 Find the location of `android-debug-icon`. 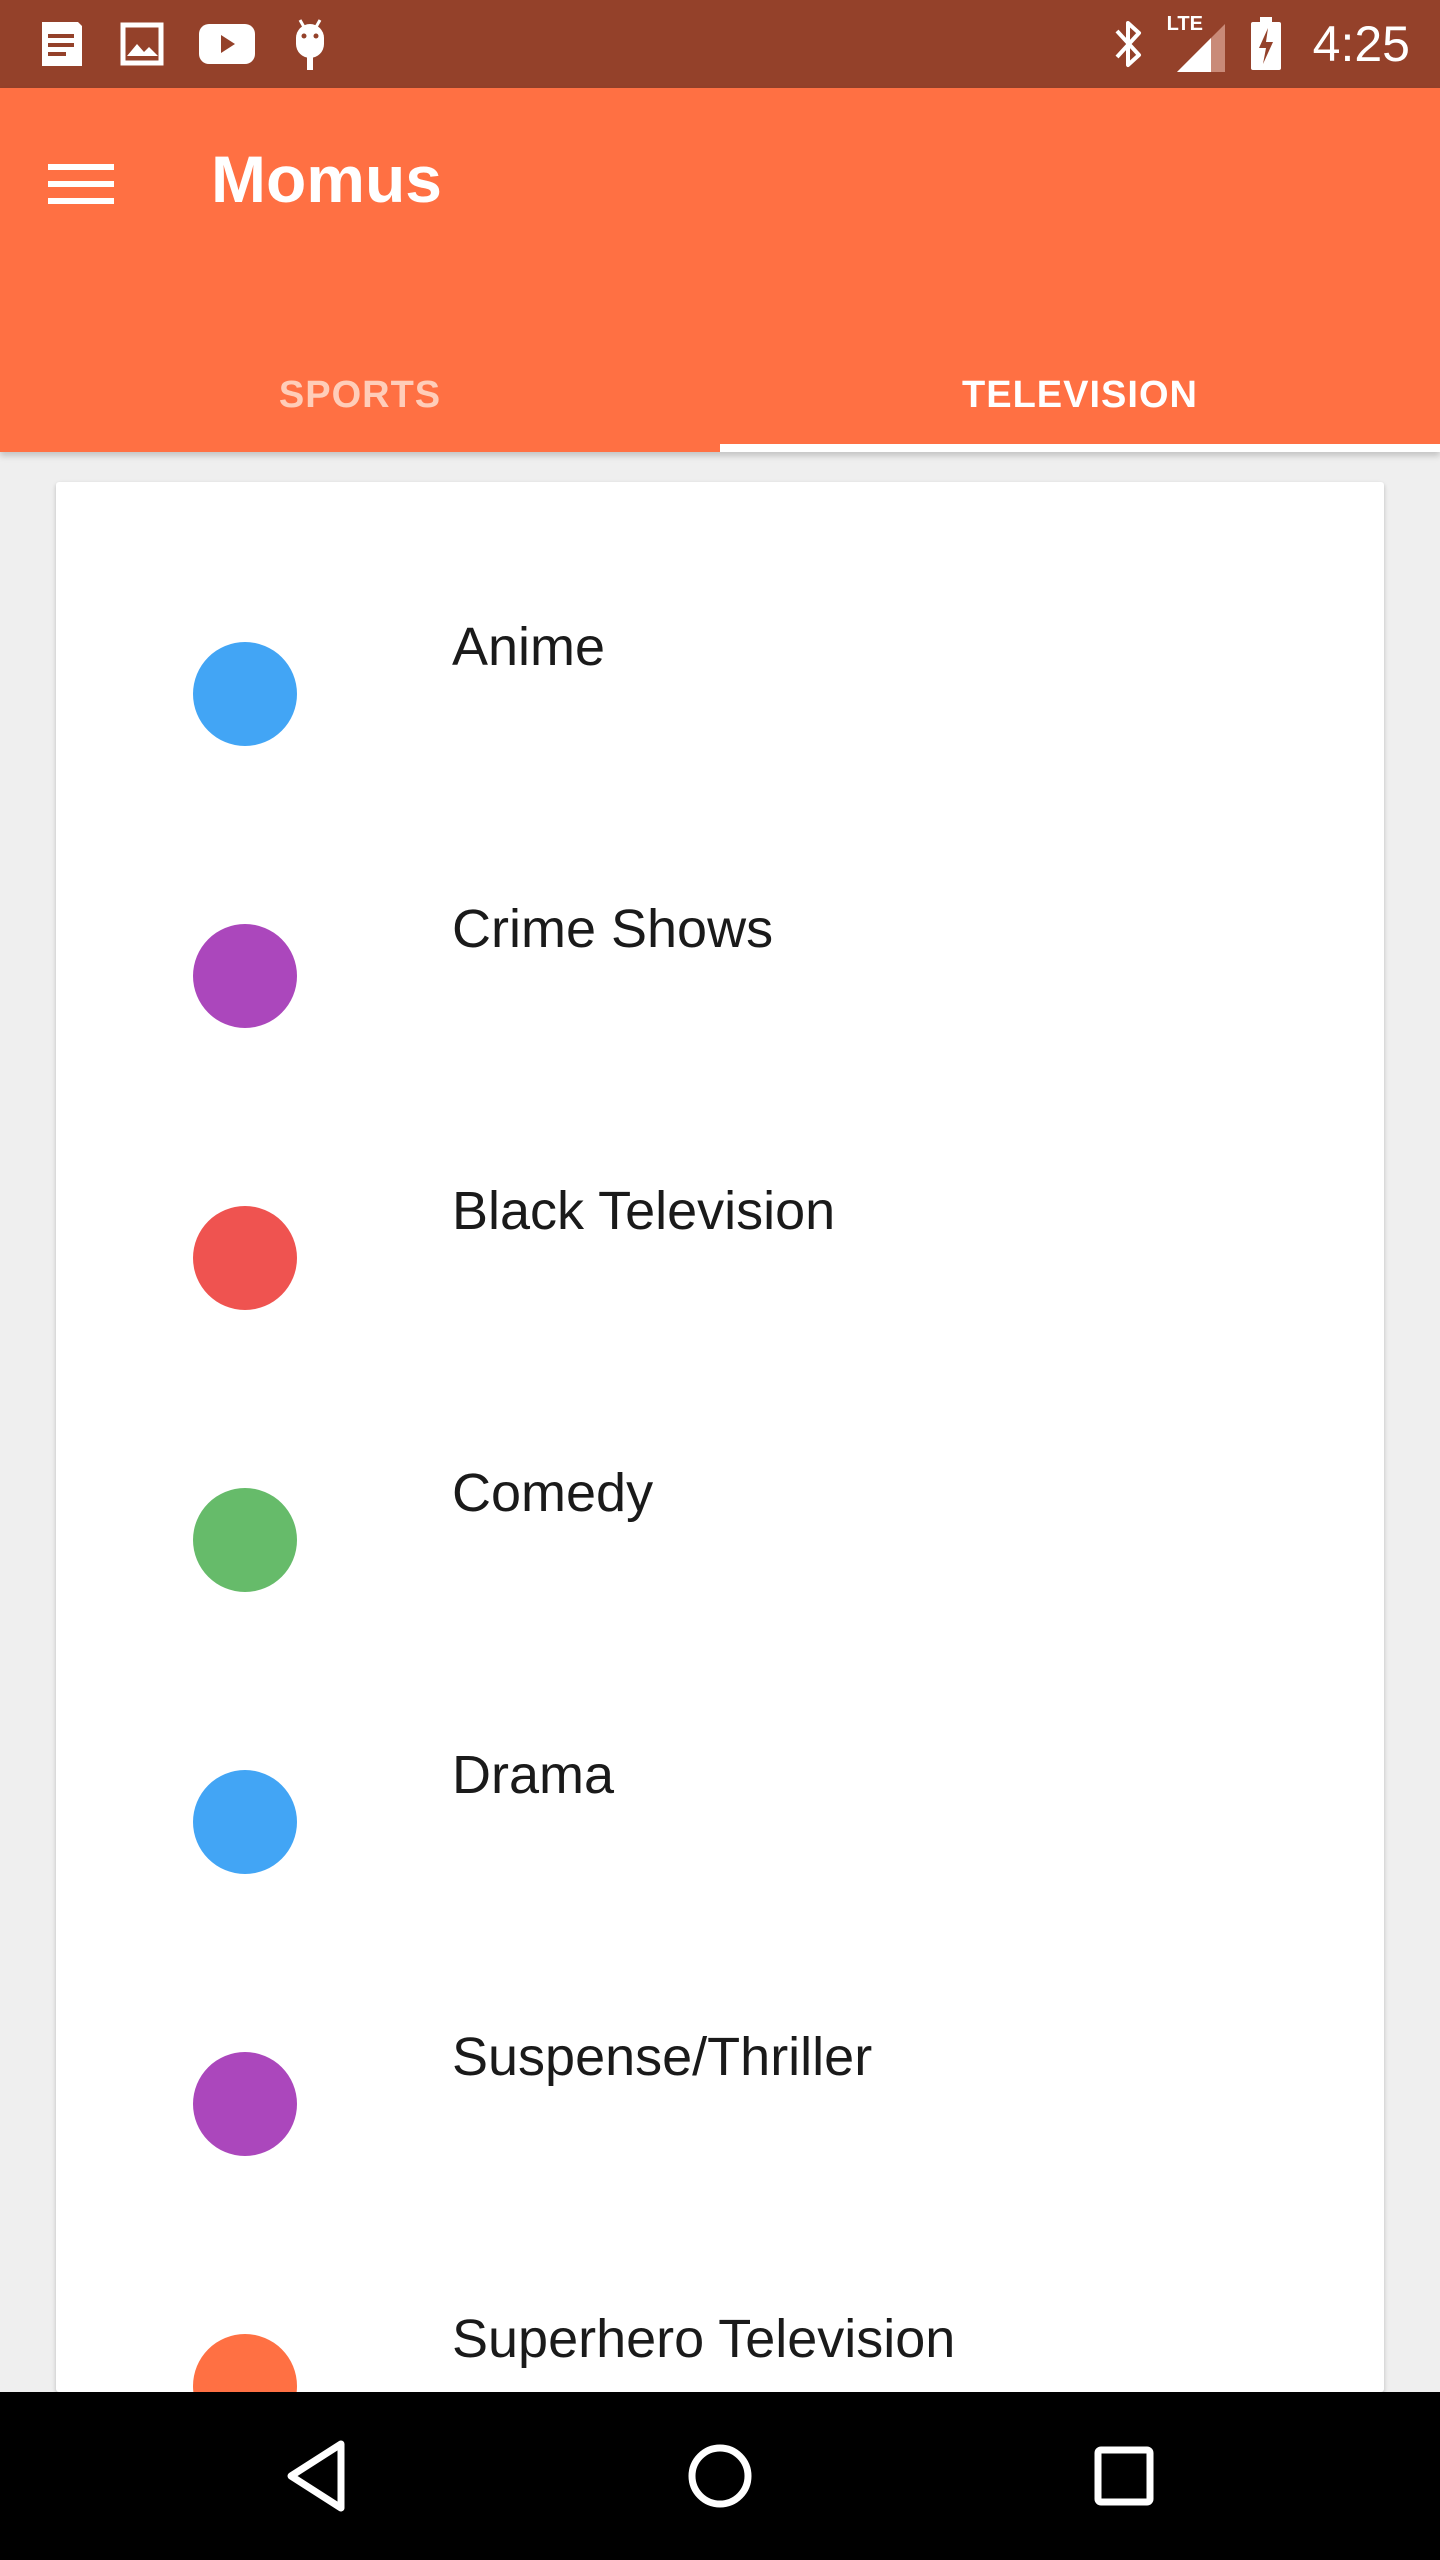

android-debug-icon is located at coordinates (310, 44).